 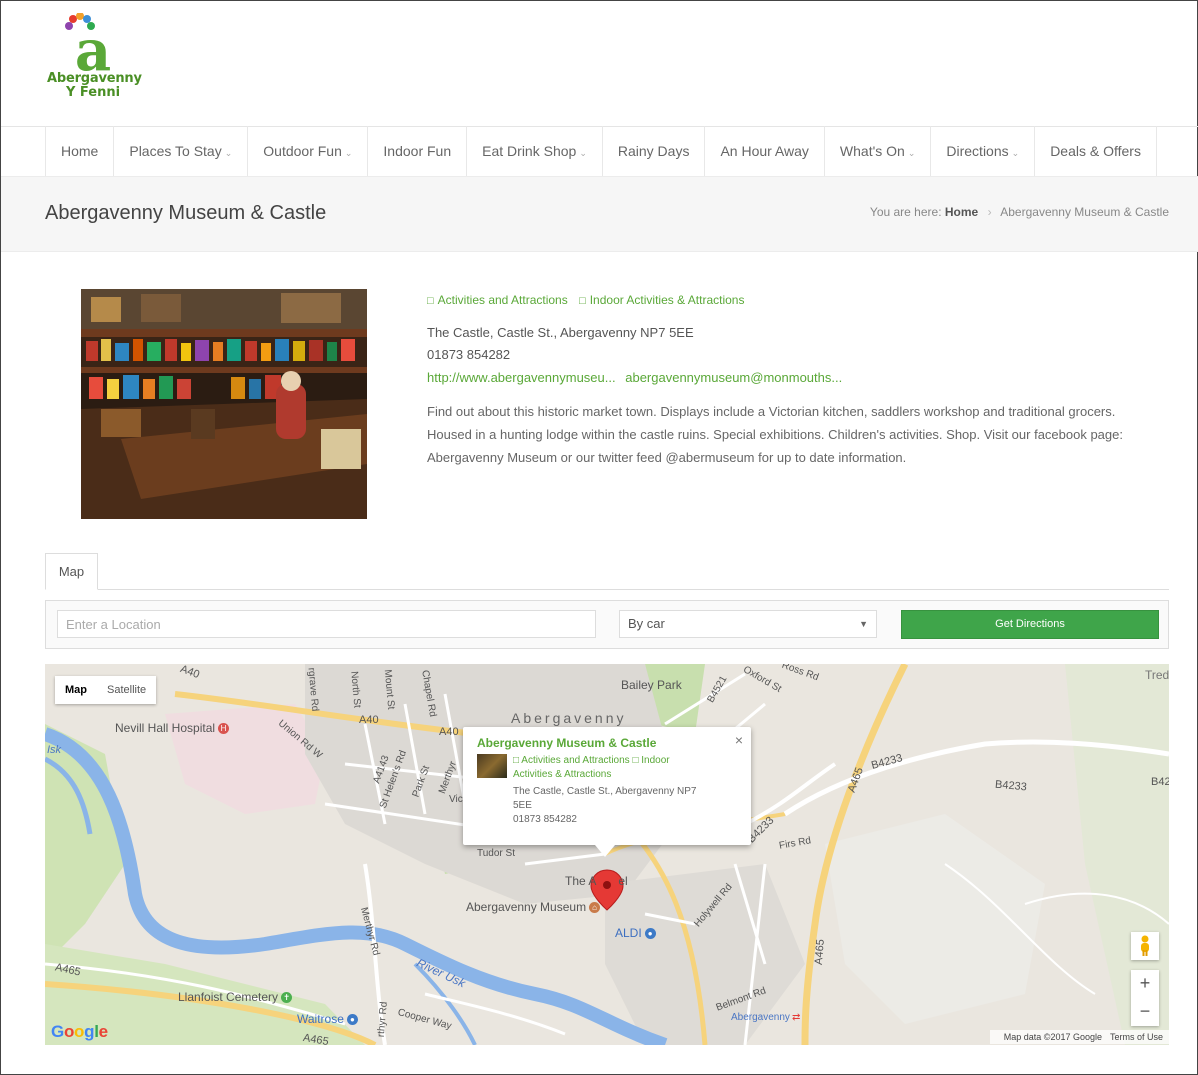 What do you see at coordinates (748, 624) in the screenshot?
I see `travel-mode-select: By car ▼` at bounding box center [748, 624].